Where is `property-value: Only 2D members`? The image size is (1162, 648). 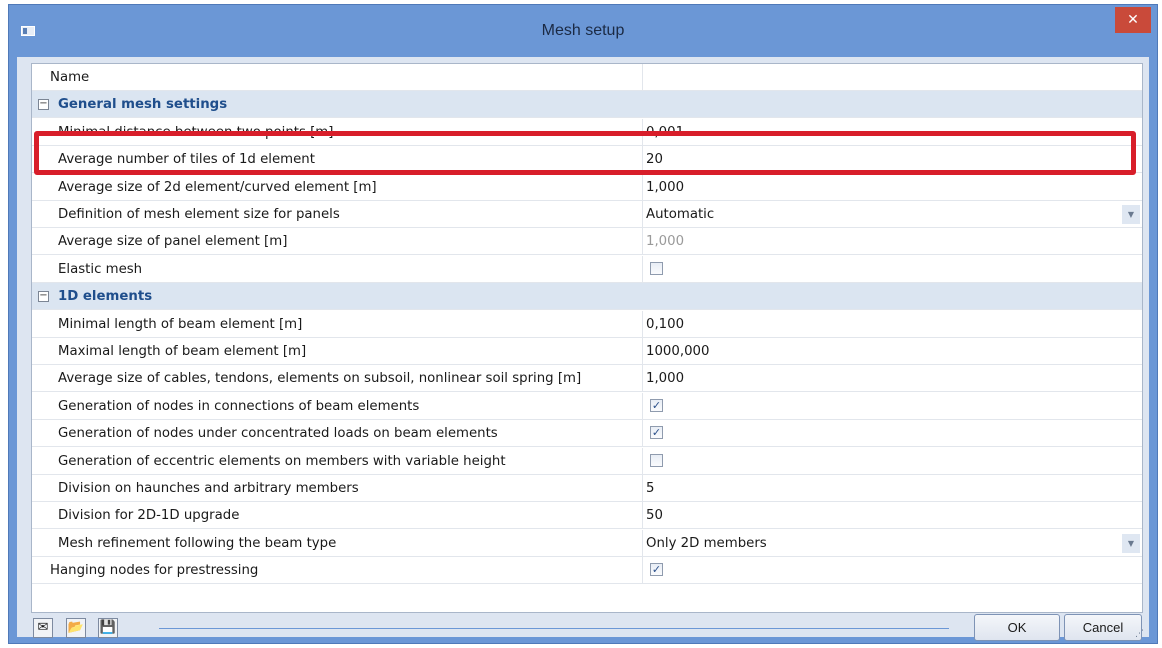 property-value: Only 2D members is located at coordinates (706, 543).